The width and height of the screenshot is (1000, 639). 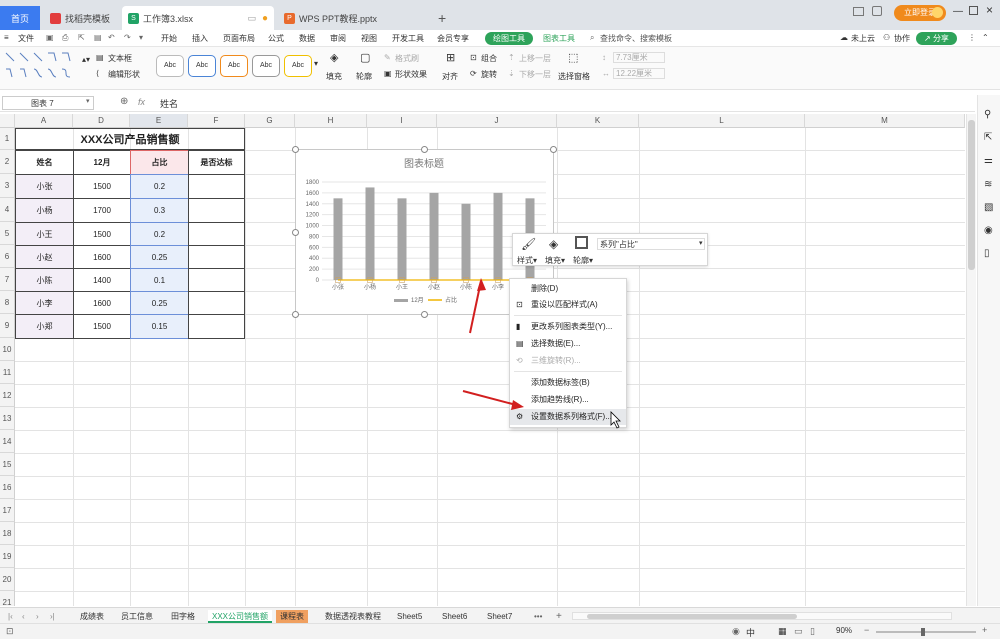 What do you see at coordinates (127, 37) in the screenshot?
I see `redo-icon: ↷` at bounding box center [127, 37].